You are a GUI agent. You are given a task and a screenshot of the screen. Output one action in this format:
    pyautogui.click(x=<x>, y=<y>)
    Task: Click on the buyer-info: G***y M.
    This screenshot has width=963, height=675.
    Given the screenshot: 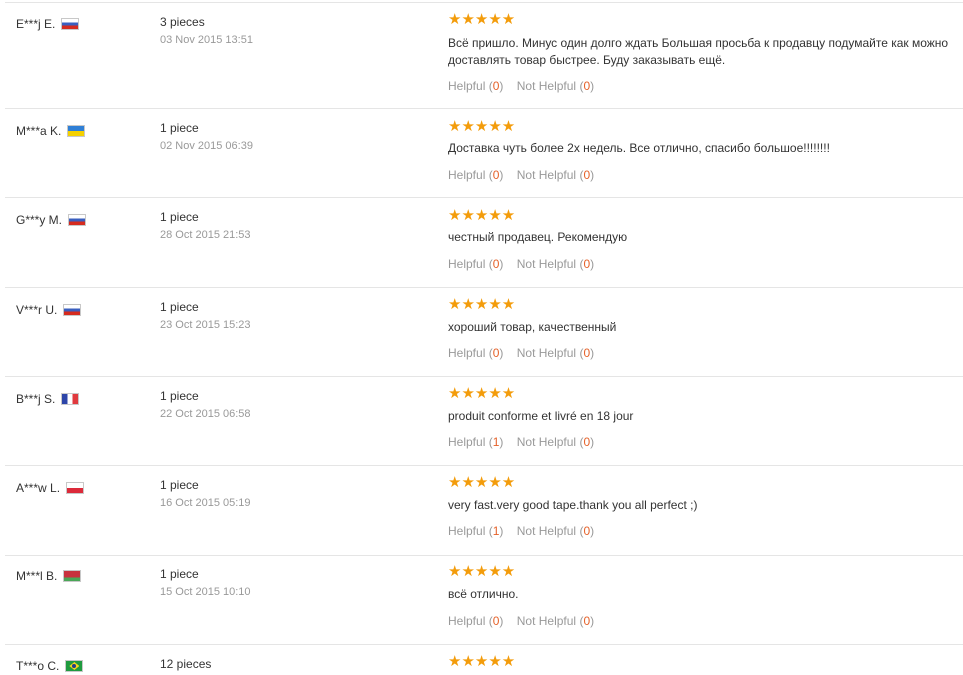 What is the action you would take?
    pyautogui.click(x=51, y=220)
    